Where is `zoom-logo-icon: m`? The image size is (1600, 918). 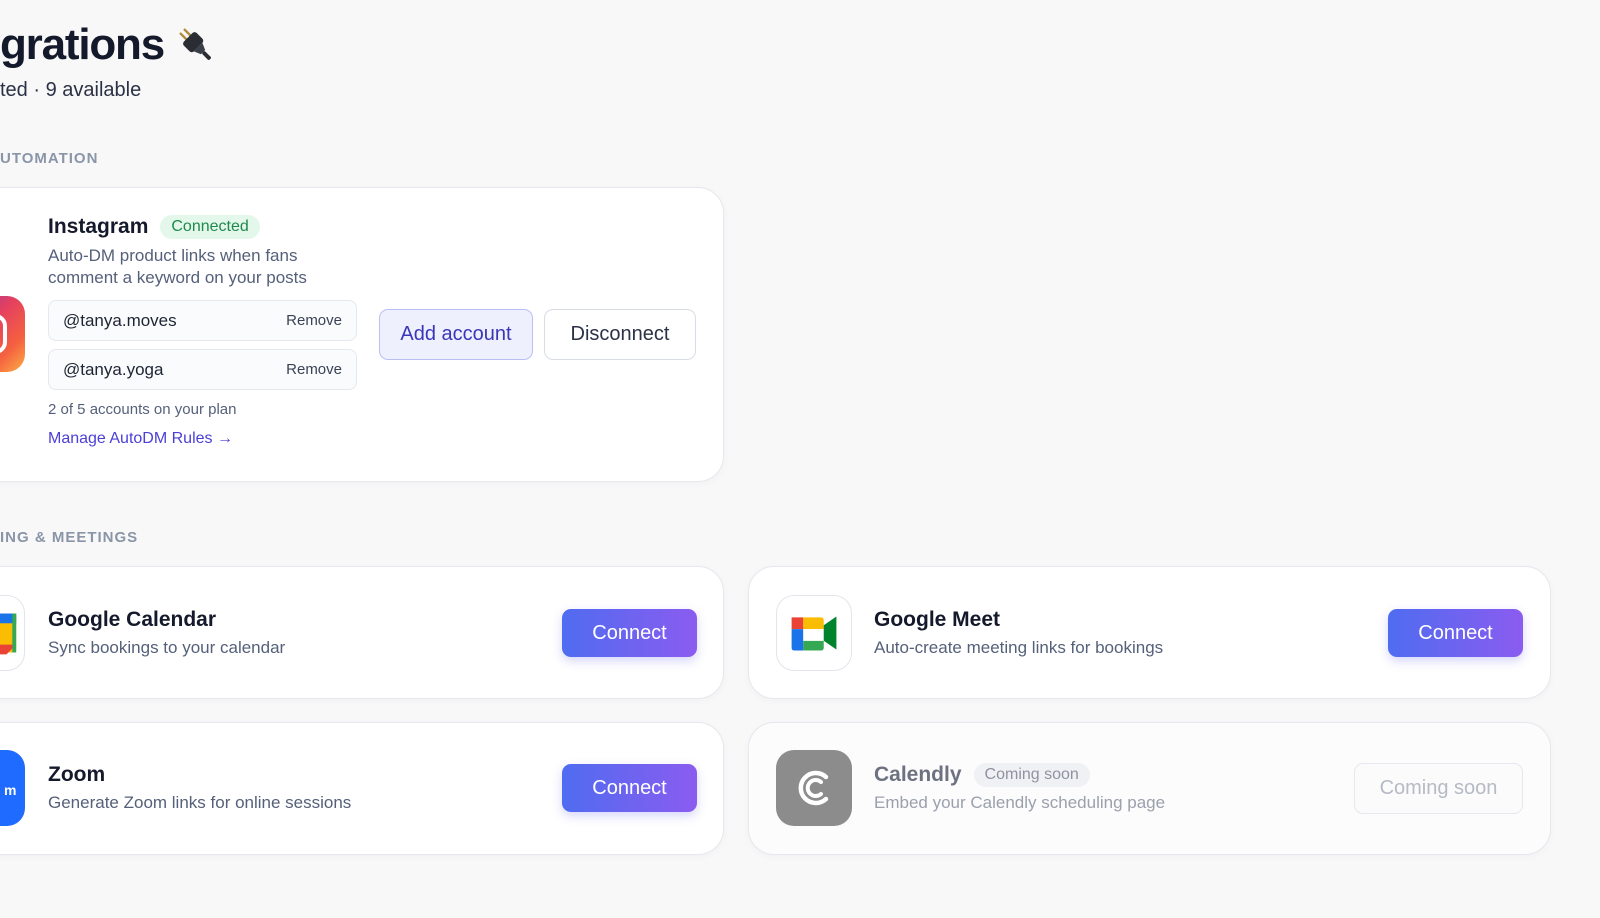 zoom-logo-icon: m is located at coordinates (12, 788).